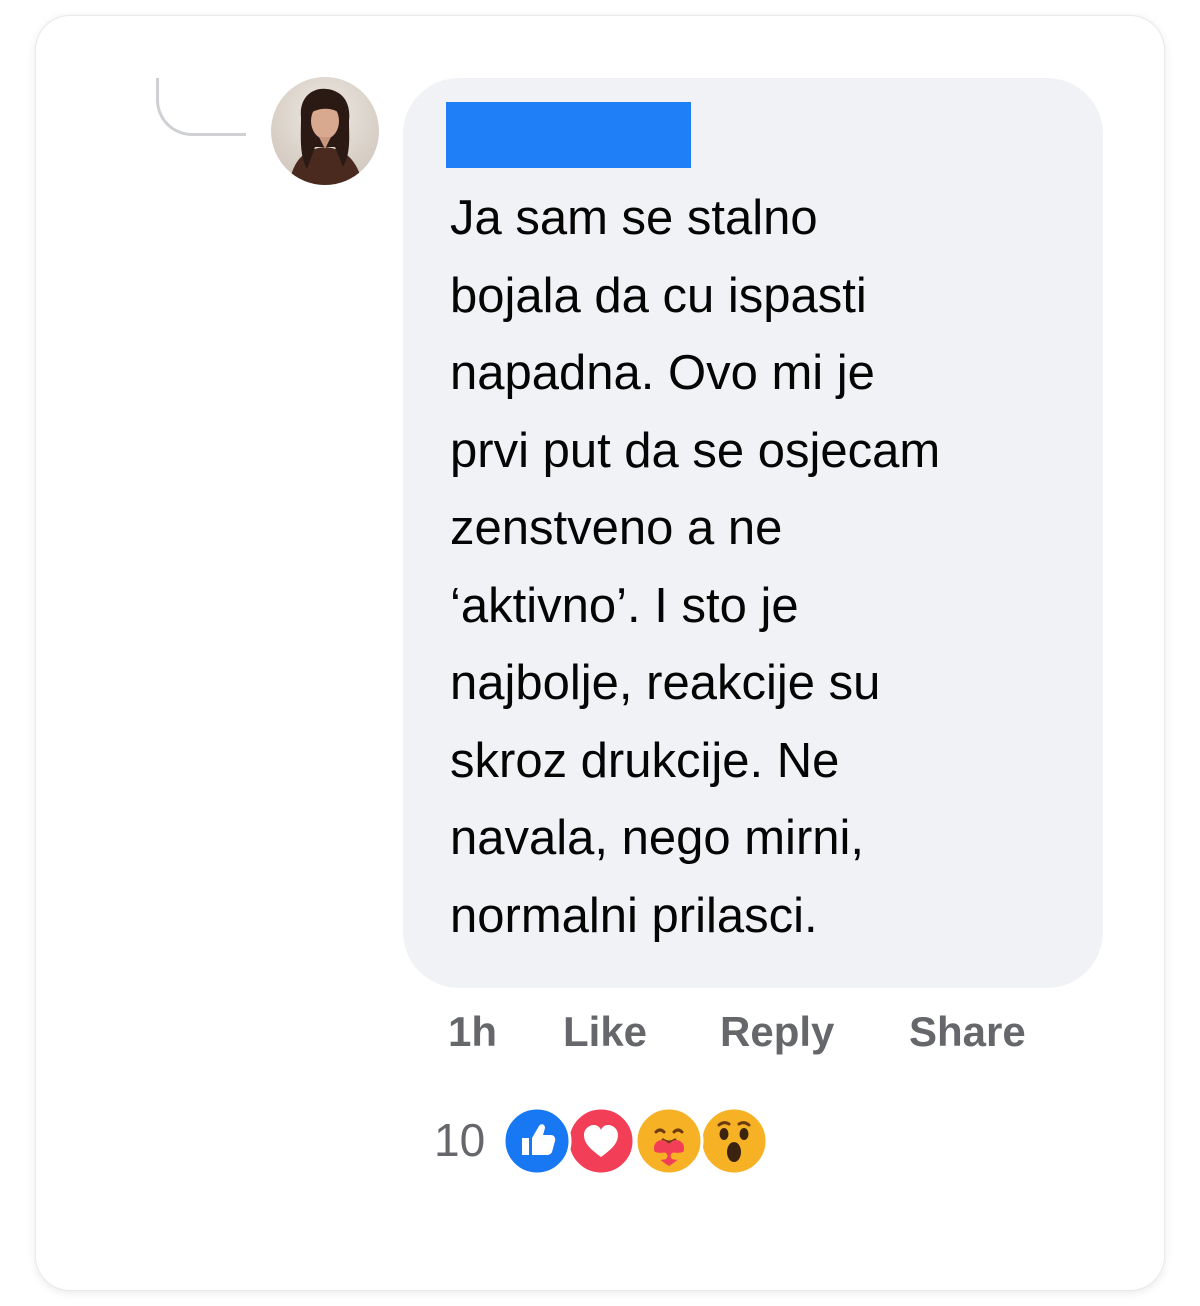  What do you see at coordinates (537, 1141) in the screenshot?
I see `like-icon` at bounding box center [537, 1141].